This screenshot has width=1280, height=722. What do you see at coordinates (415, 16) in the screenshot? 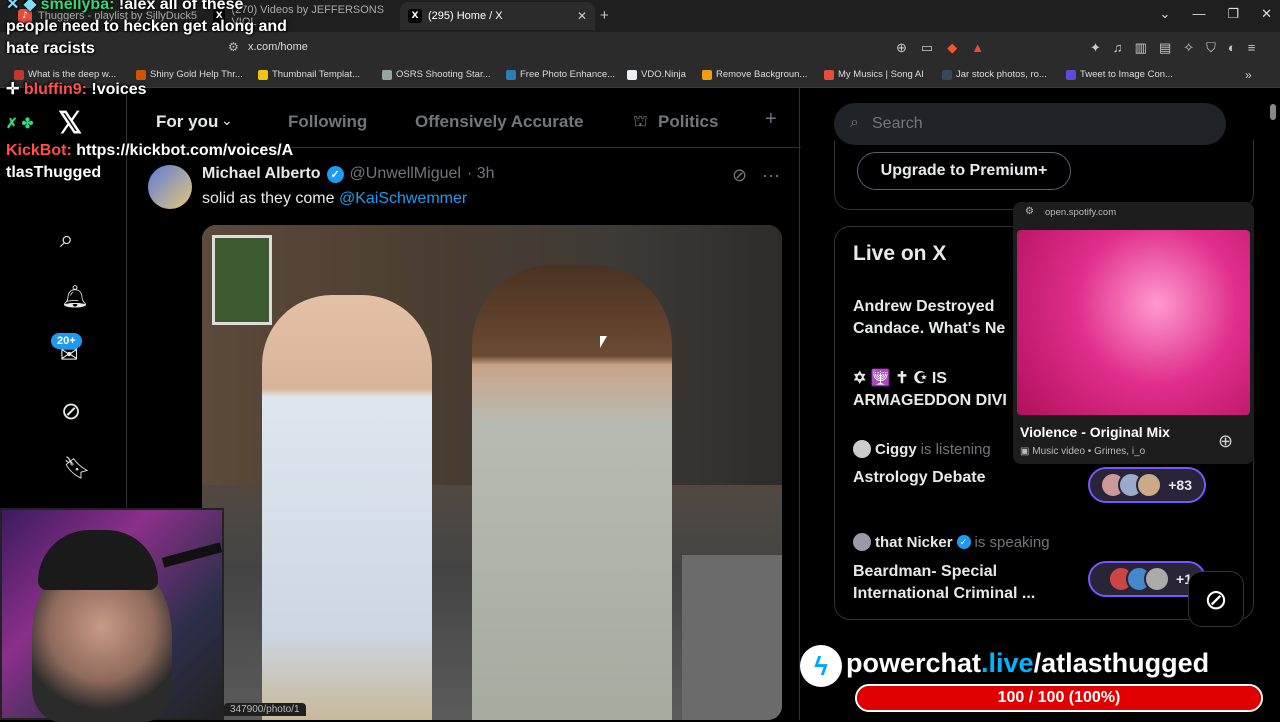
I see `x-logo-icon: X` at bounding box center [415, 16].